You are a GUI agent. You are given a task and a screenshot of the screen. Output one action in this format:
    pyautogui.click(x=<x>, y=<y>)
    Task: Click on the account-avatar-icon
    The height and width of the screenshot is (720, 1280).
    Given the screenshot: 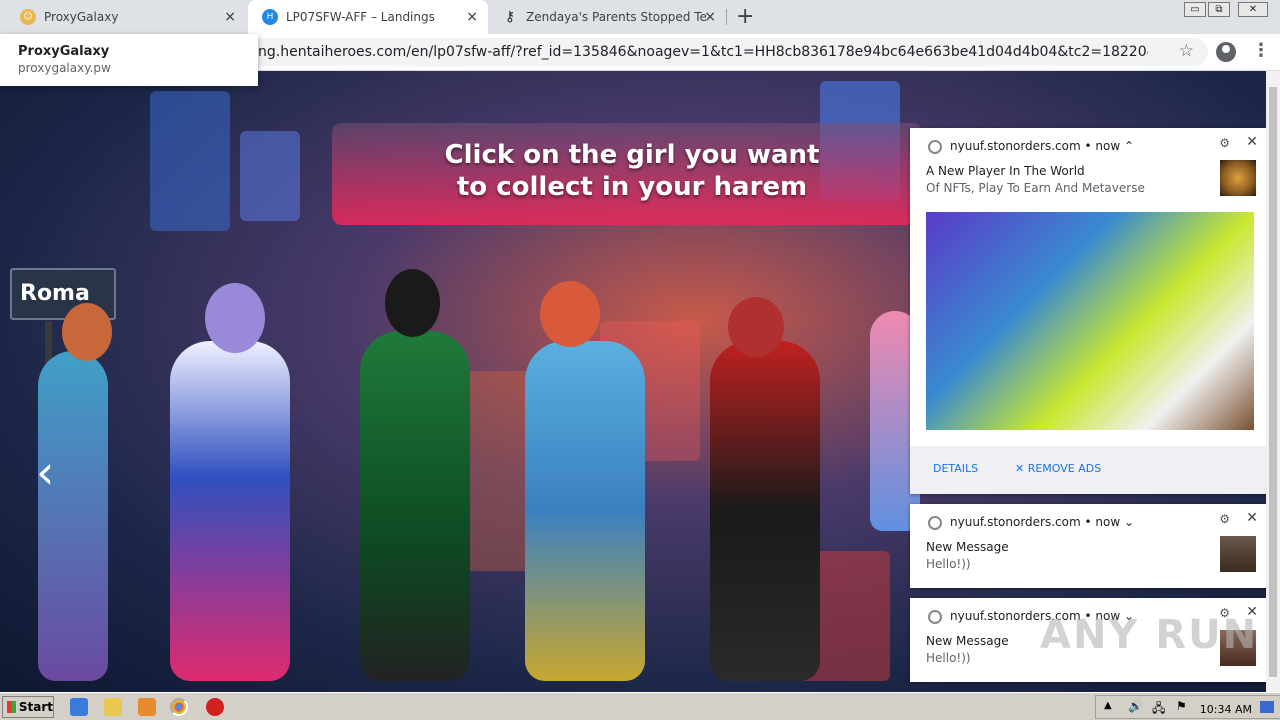 What is the action you would take?
    pyautogui.click(x=1226, y=52)
    